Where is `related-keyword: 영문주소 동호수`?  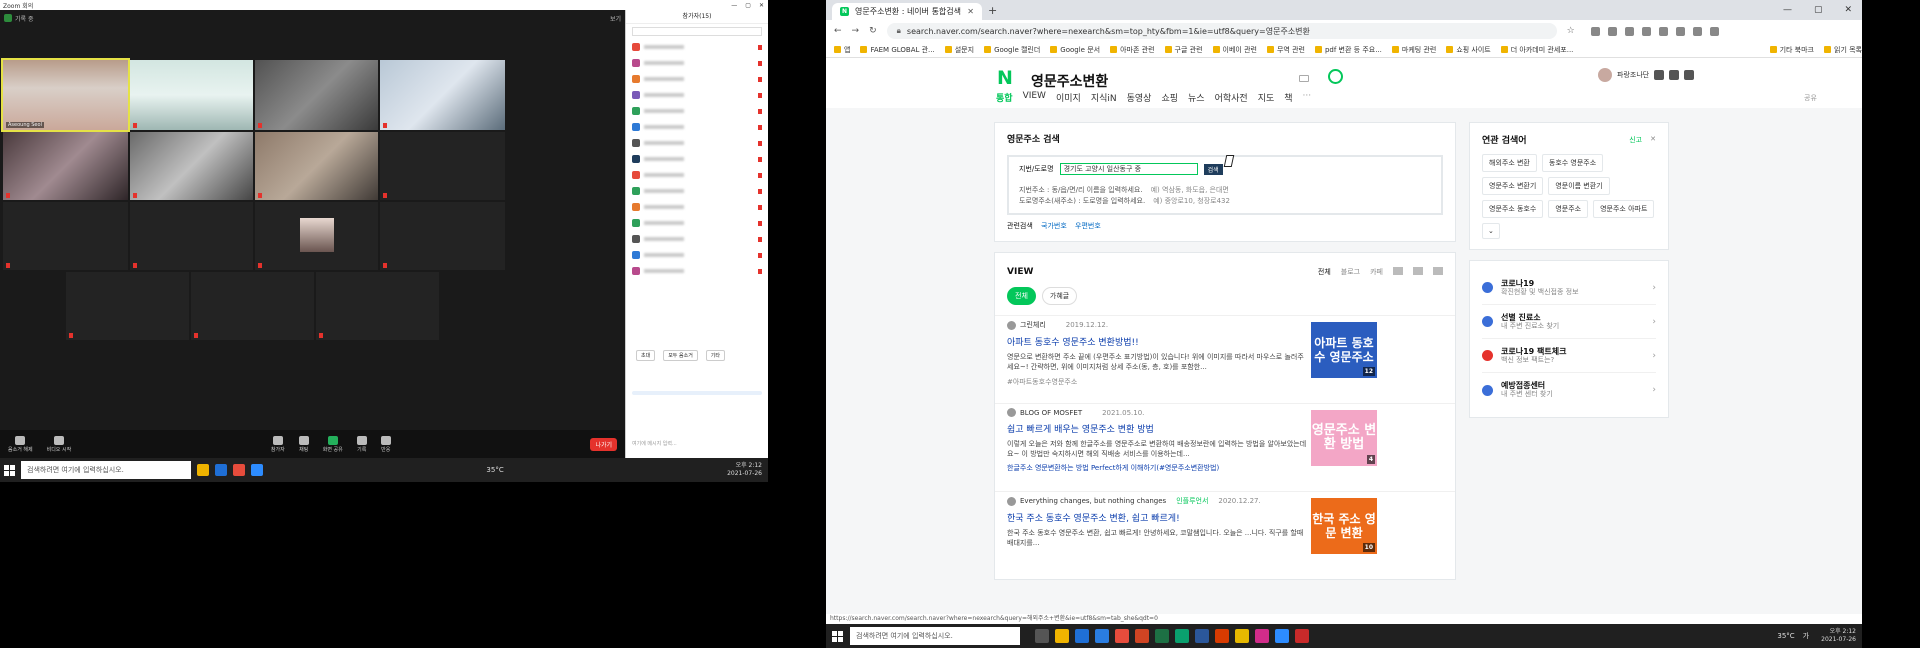
related-keyword: 영문주소 동호수 is located at coordinates (1513, 209).